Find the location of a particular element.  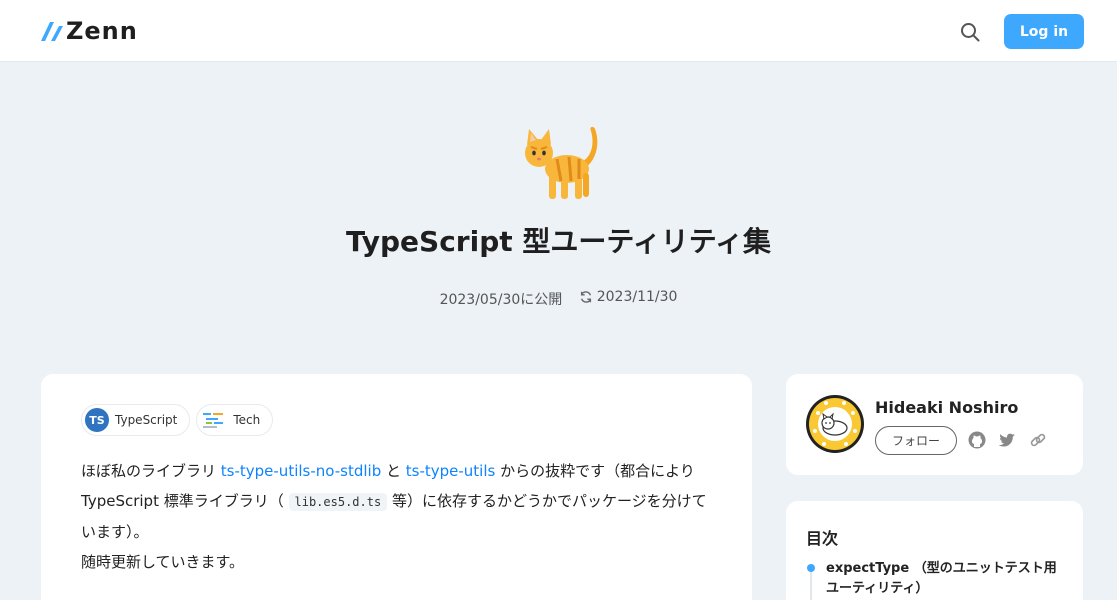

topic-label: Tech is located at coordinates (247, 420).